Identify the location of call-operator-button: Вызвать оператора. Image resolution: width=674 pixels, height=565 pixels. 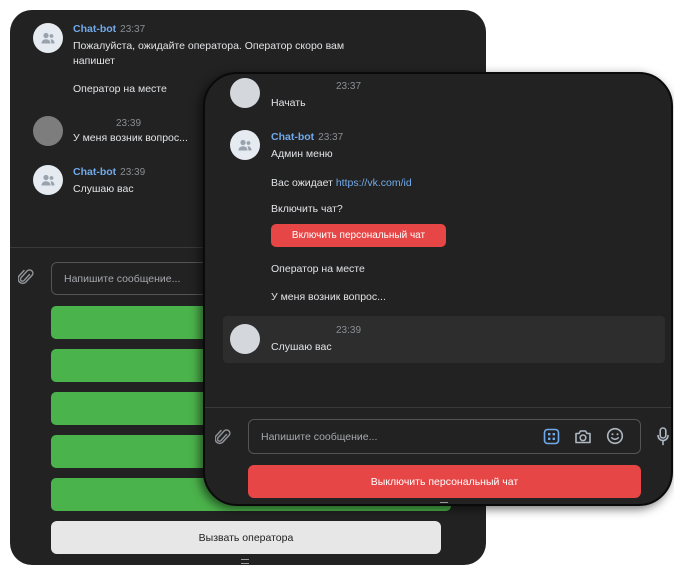
(246, 537).